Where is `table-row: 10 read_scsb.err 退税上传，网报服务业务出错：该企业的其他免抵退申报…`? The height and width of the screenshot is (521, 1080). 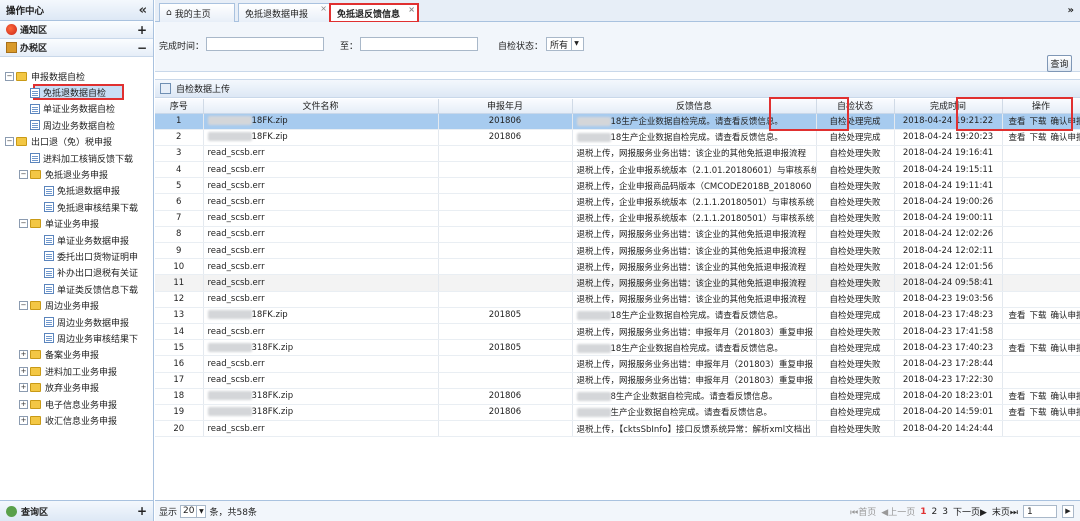 table-row: 10 read_scsb.err 退税上传，网报服务业务出错：该企业的其他免抵退申报… is located at coordinates (617, 267).